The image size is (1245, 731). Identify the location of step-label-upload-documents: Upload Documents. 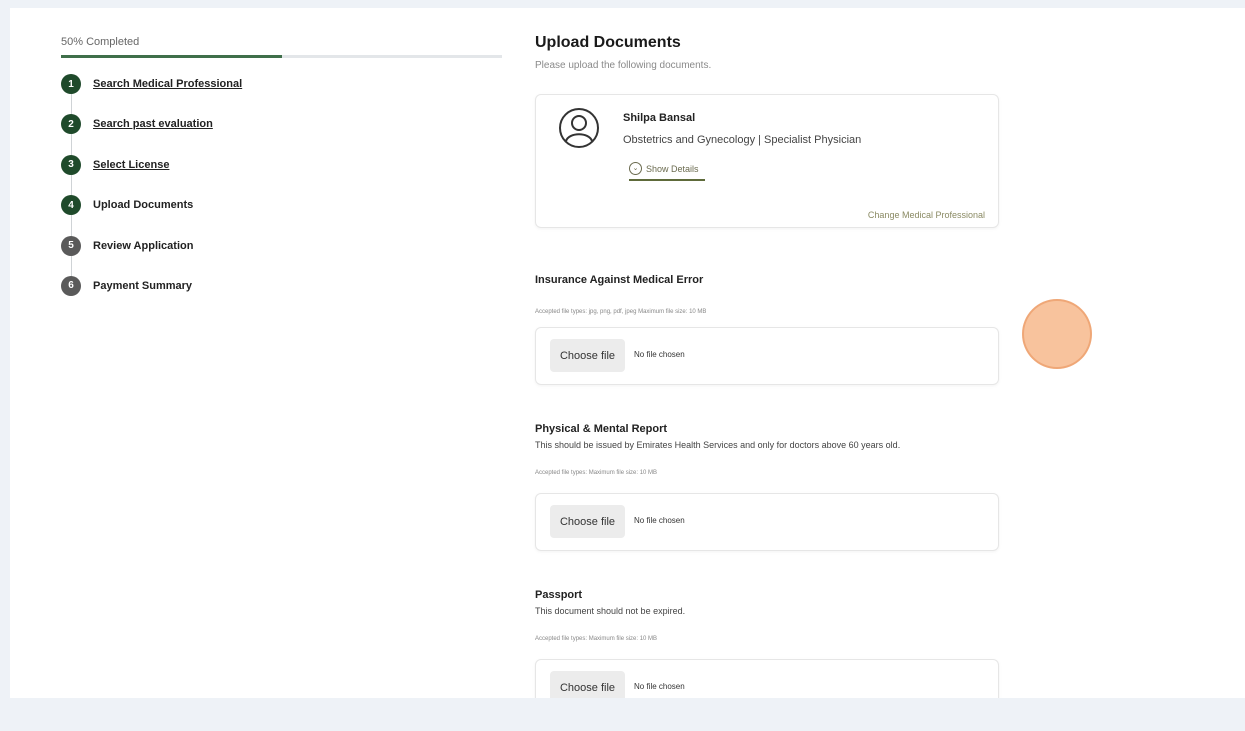
(143, 205).